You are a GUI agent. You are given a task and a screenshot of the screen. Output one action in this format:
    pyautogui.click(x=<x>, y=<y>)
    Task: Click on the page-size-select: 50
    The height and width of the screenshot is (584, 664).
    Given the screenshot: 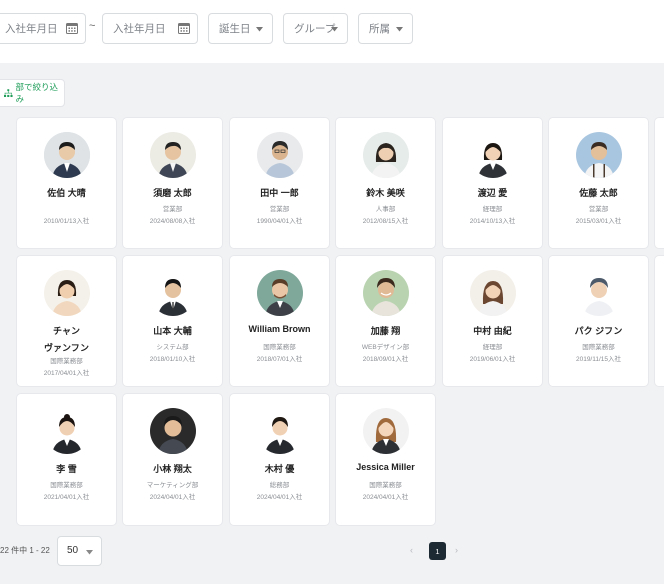 What is the action you would take?
    pyautogui.click(x=79, y=551)
    